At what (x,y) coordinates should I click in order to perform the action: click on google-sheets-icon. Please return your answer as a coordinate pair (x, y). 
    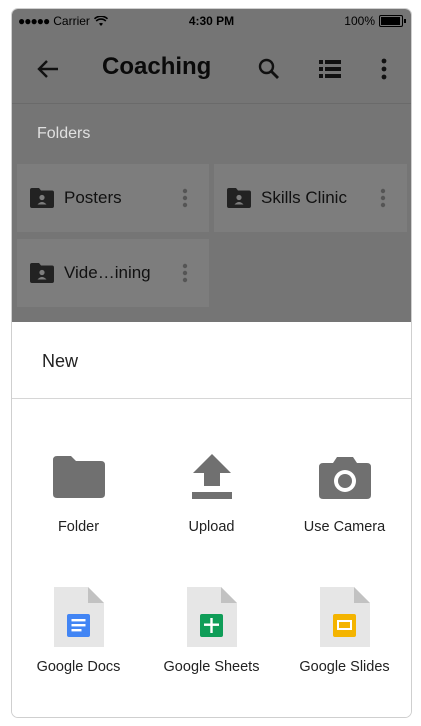
    Looking at the image, I should click on (211, 617).